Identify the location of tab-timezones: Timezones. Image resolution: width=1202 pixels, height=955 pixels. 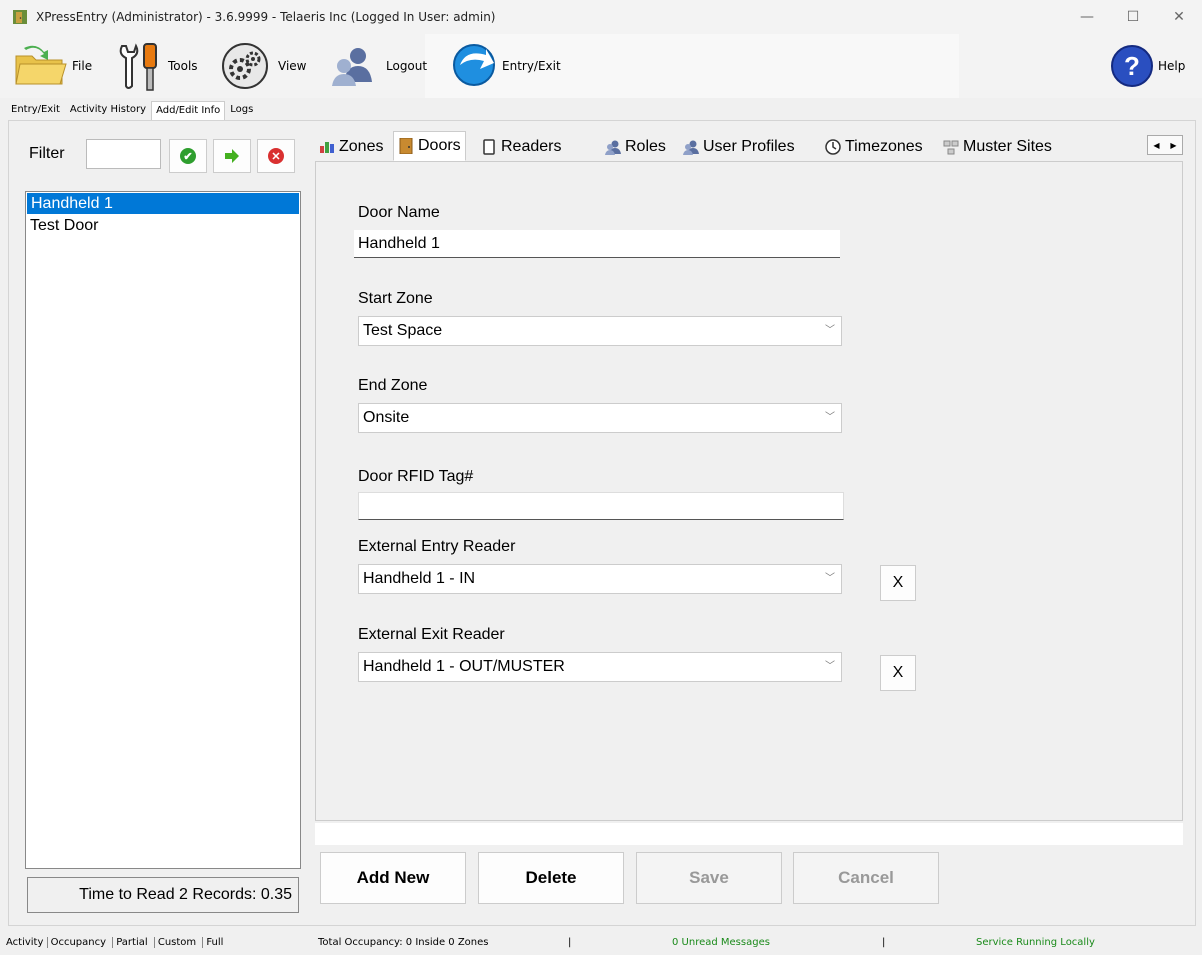
(874, 147).